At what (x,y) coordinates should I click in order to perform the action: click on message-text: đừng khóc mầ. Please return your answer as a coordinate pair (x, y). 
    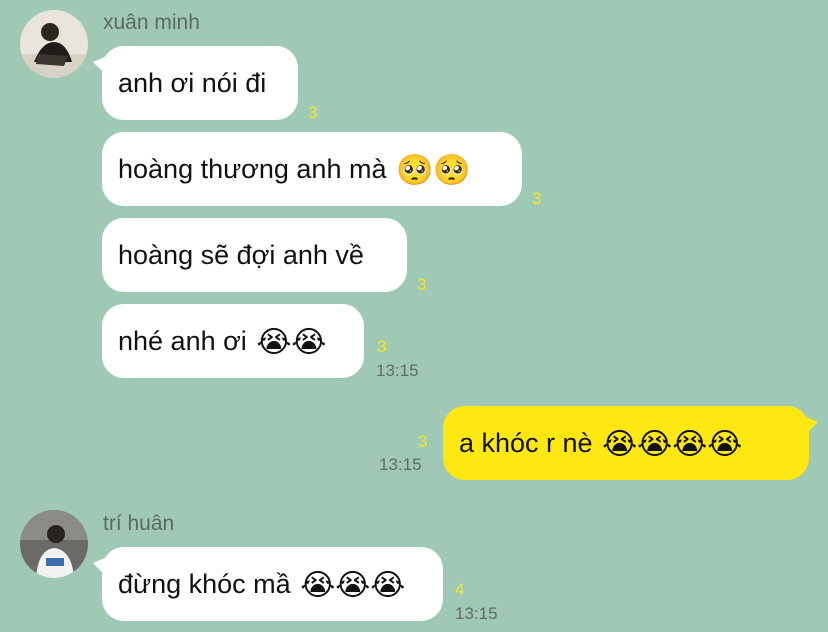
    Looking at the image, I should click on (204, 584).